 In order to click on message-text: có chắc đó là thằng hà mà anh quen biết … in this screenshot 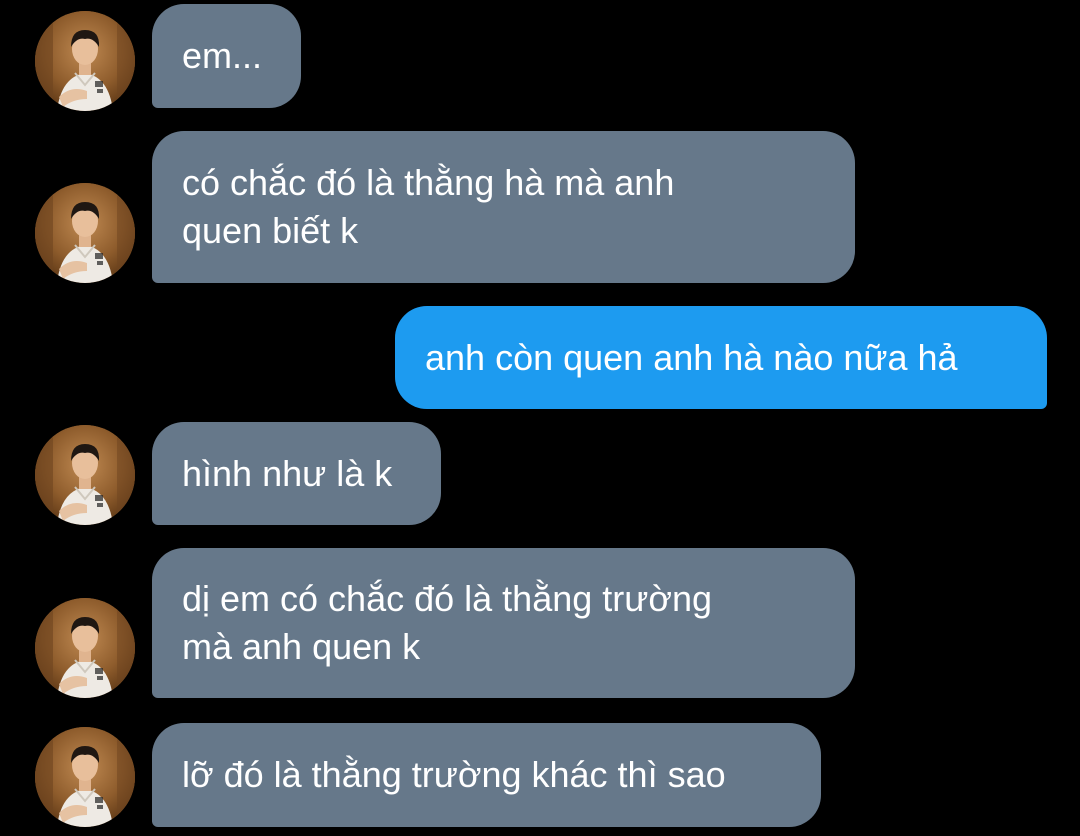, I will do `click(428, 206)`.